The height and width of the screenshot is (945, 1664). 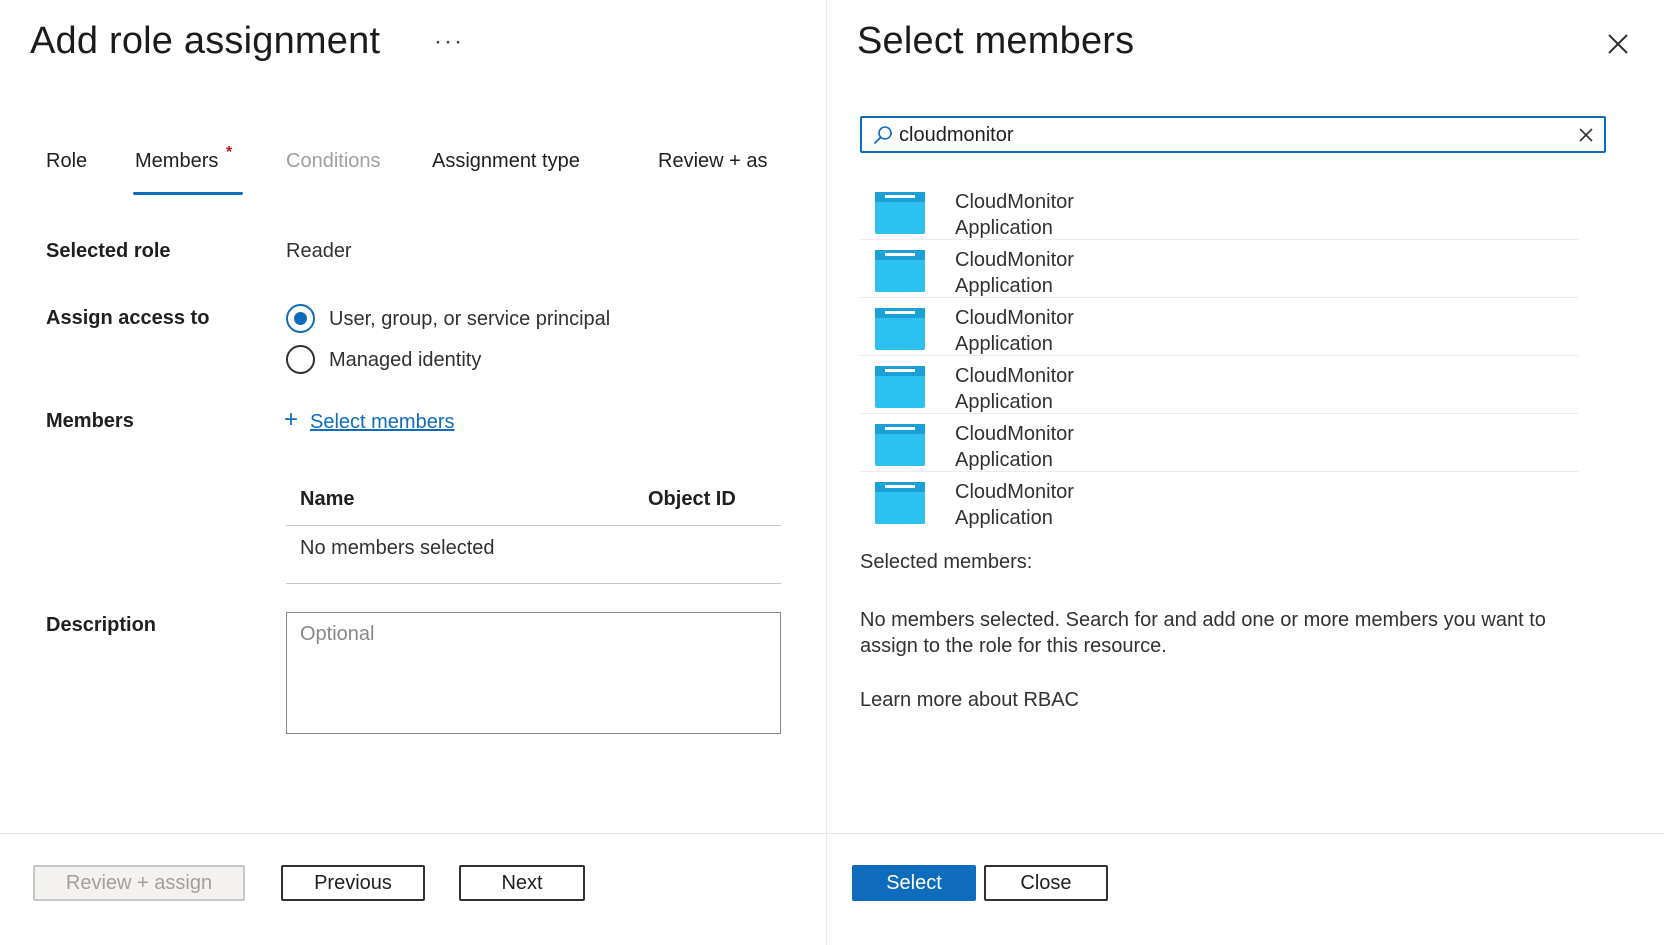 What do you see at coordinates (300, 318) in the screenshot?
I see `radio-user-group-sp` at bounding box center [300, 318].